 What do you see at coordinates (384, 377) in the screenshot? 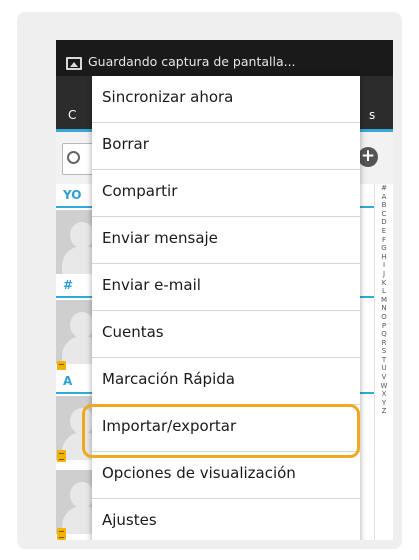
I see `alphabet-index-letter: V` at bounding box center [384, 377].